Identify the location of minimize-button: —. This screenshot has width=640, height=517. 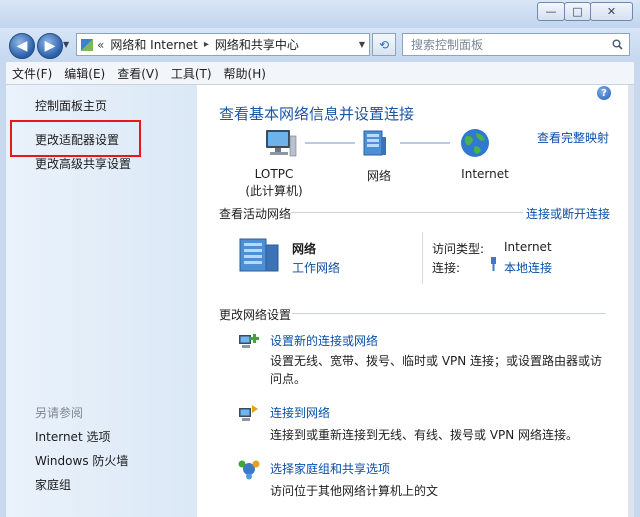
(551, 11).